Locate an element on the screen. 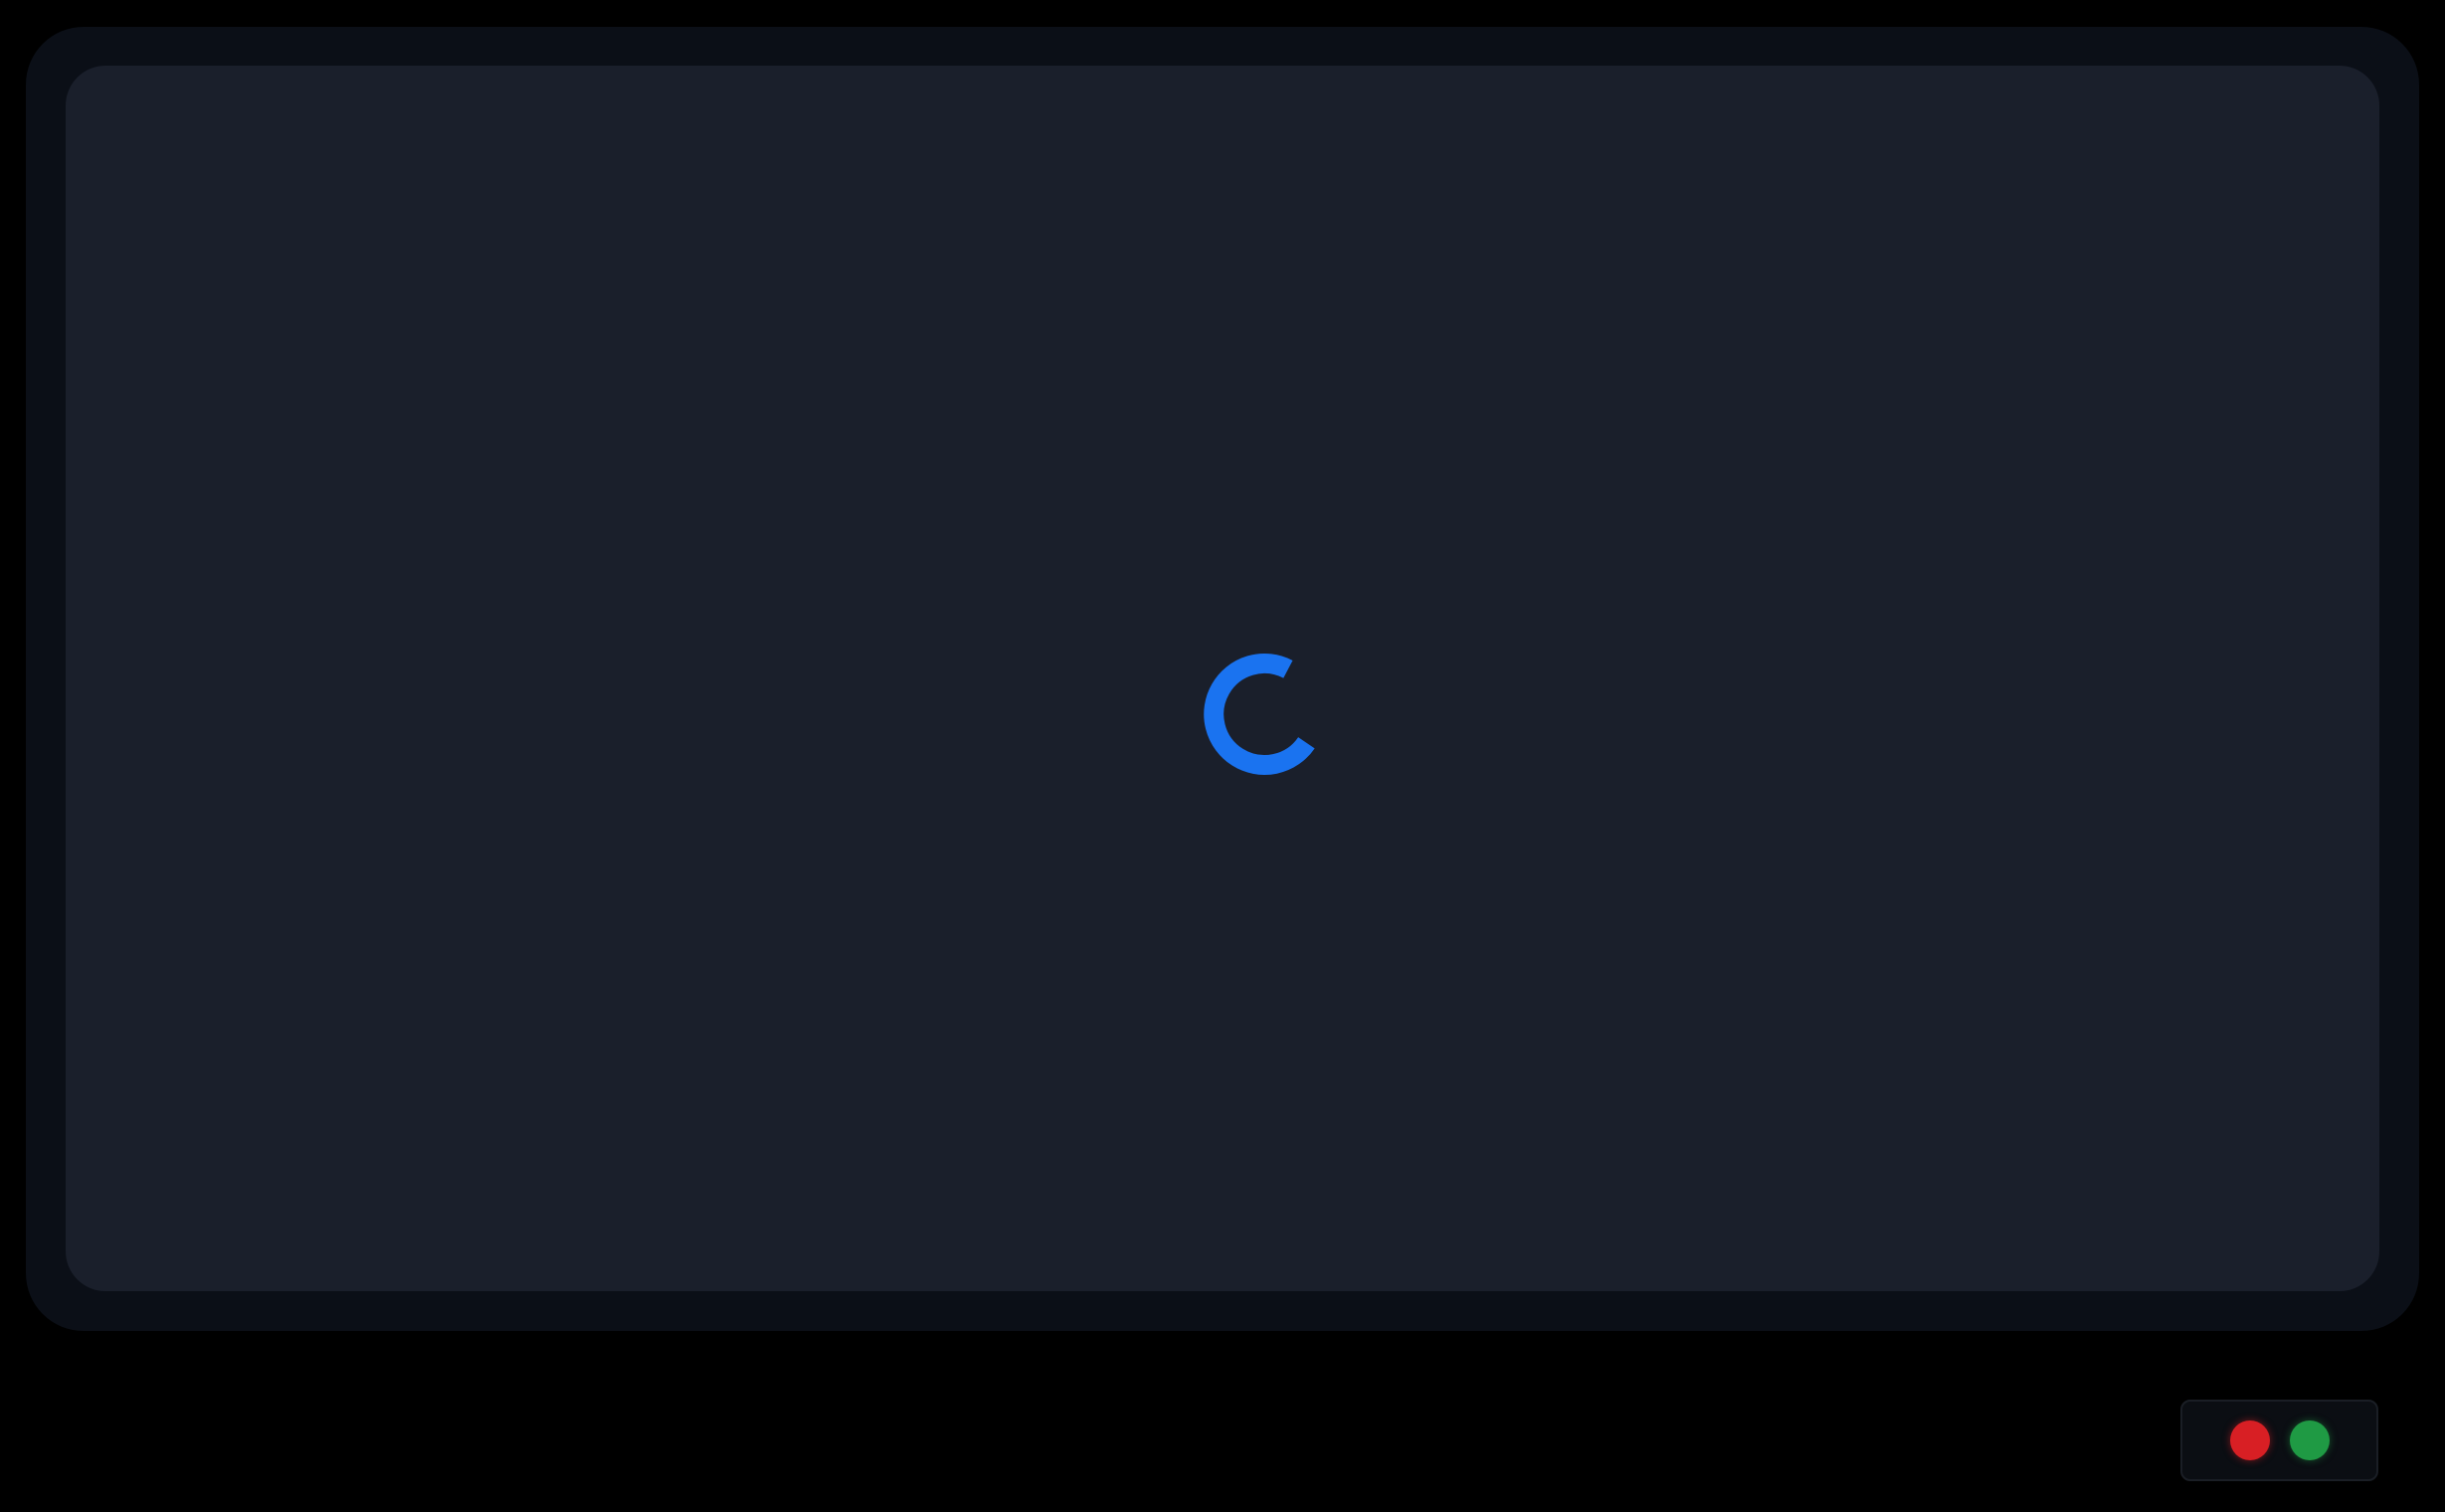  red-indicator-icon is located at coordinates (2249, 1440).